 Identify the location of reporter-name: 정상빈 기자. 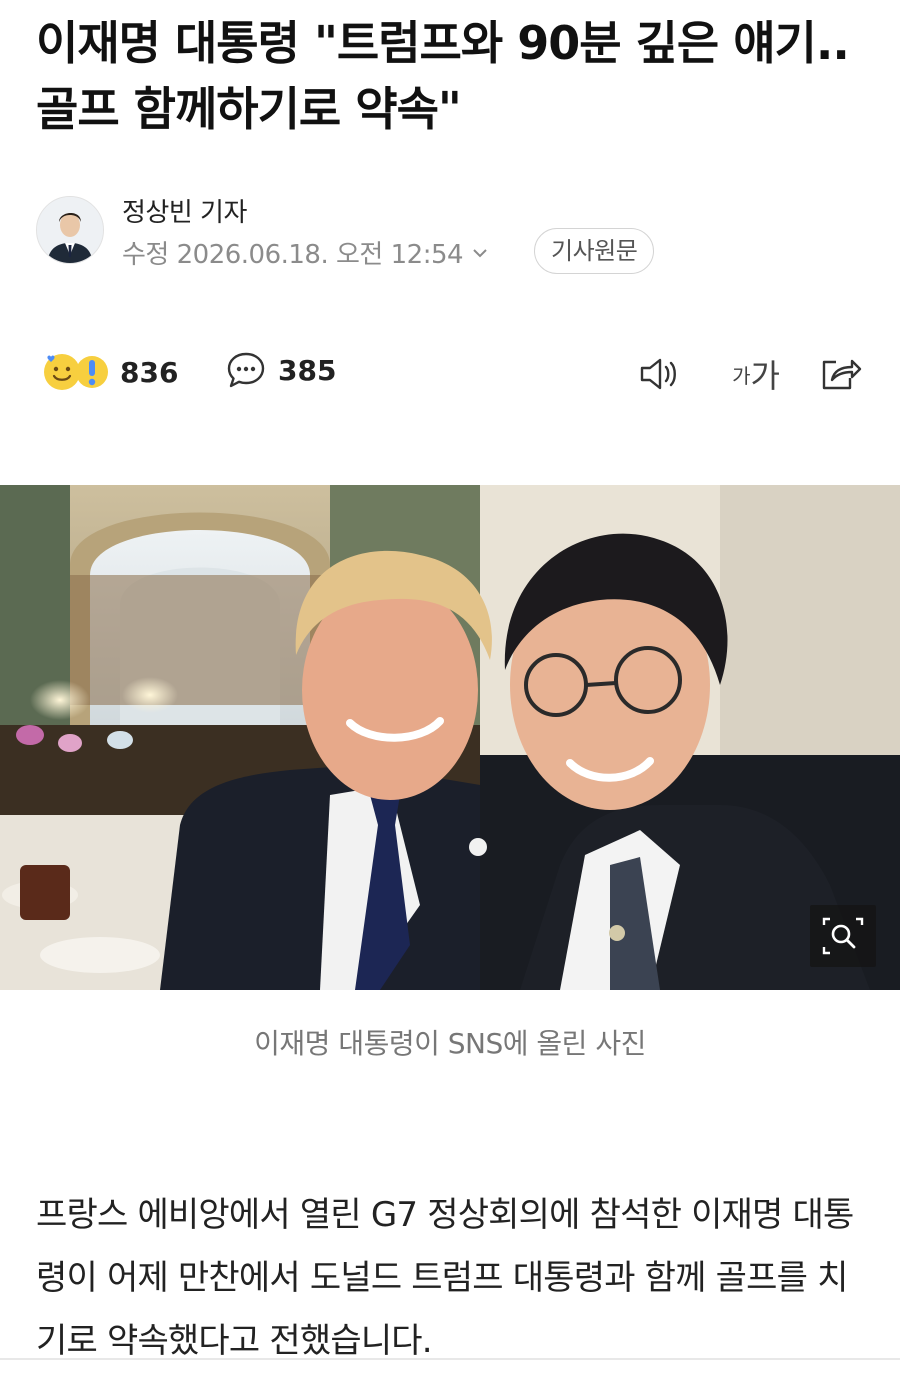
(184, 210).